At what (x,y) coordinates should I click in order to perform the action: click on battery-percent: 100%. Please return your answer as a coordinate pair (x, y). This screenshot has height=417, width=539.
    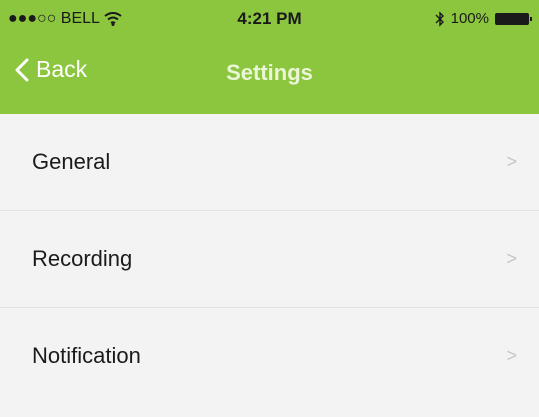
    Looking at the image, I should click on (469, 18).